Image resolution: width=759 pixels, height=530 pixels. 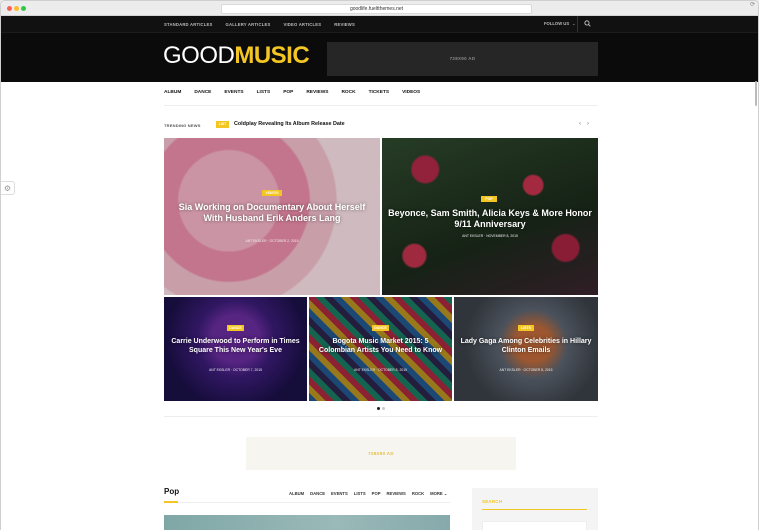 I want to click on trending-arrows: ‹›, so click(x=587, y=124).